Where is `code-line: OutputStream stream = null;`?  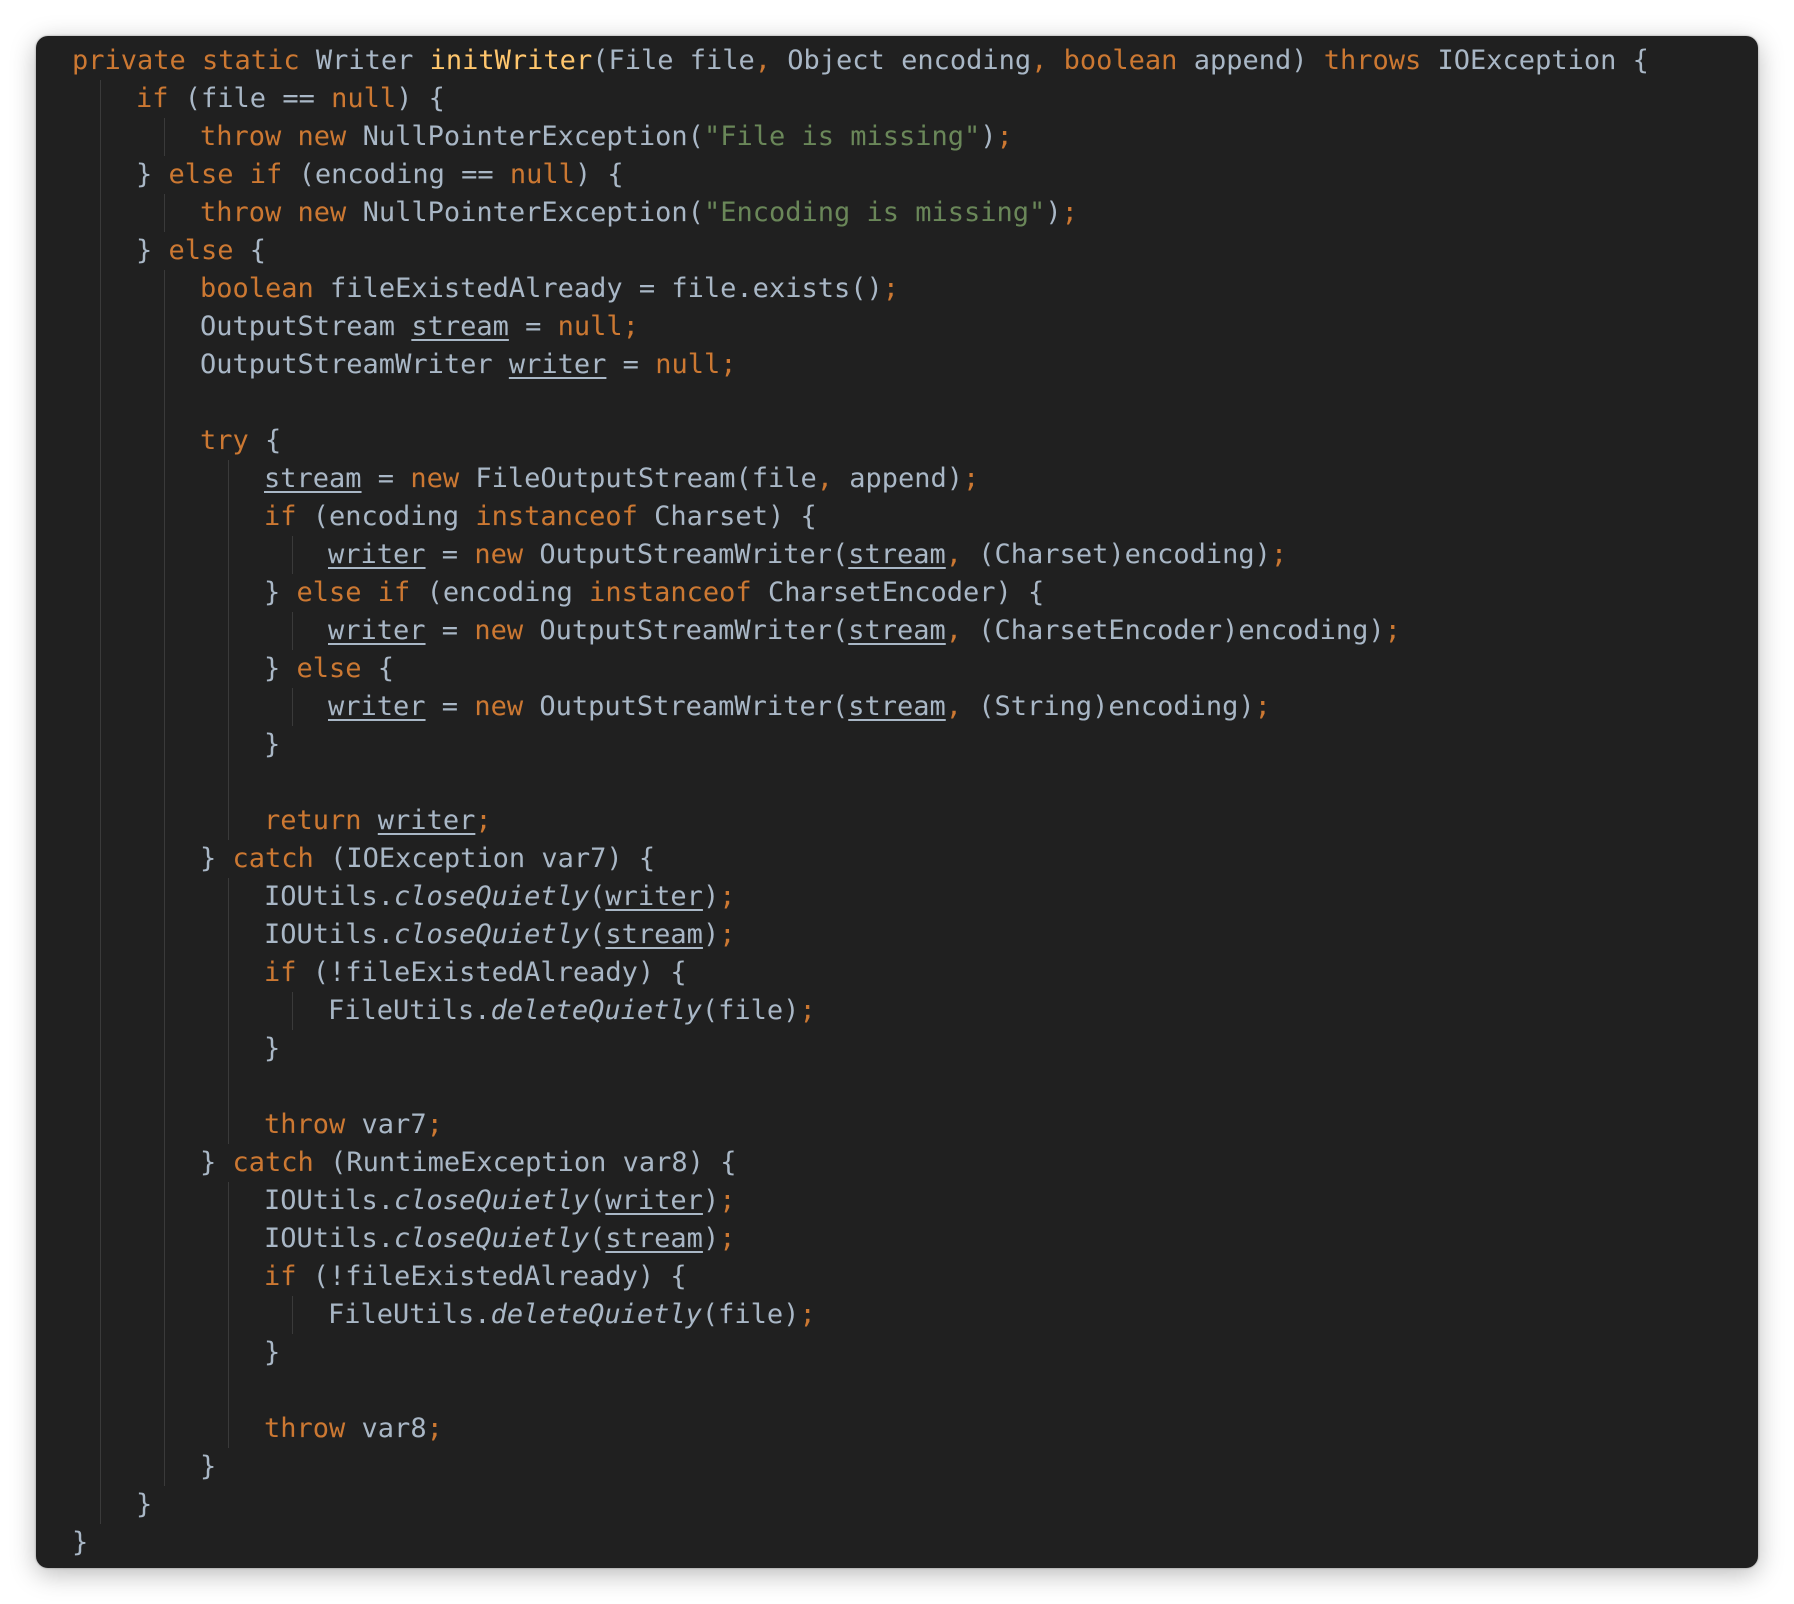
code-line: OutputStream stream = null; is located at coordinates (860, 327).